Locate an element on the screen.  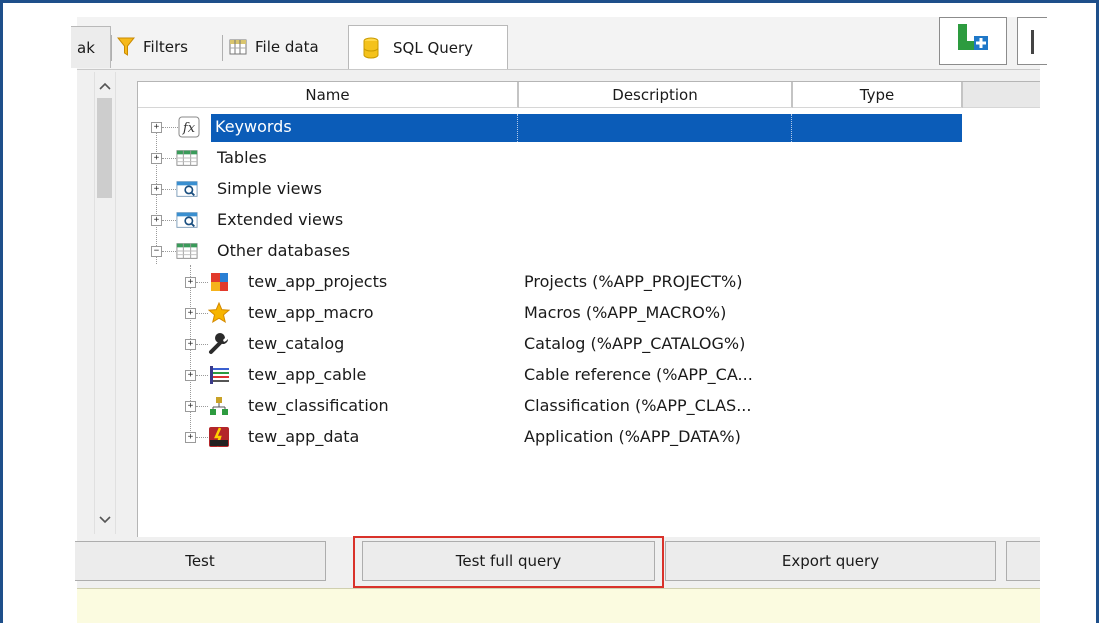
scroll-down-icon is located at coordinates (105, 520).